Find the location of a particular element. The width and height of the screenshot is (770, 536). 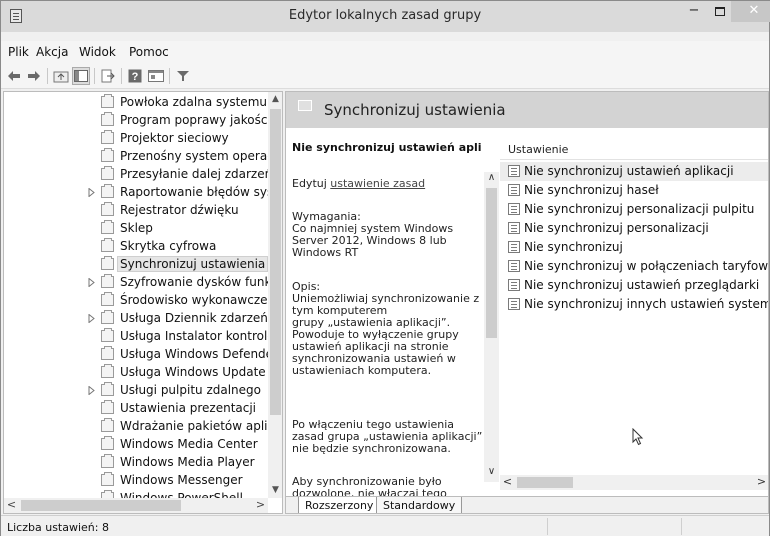

tab-standard: Standardowy is located at coordinates (419, 505).